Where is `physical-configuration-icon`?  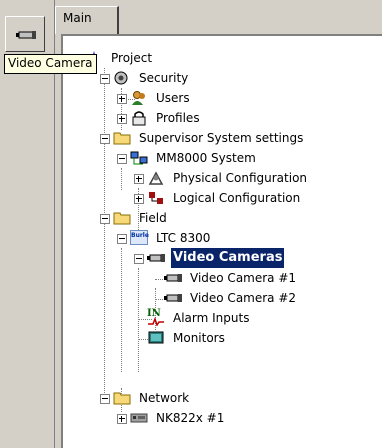
physical-configuration-icon is located at coordinates (156, 178).